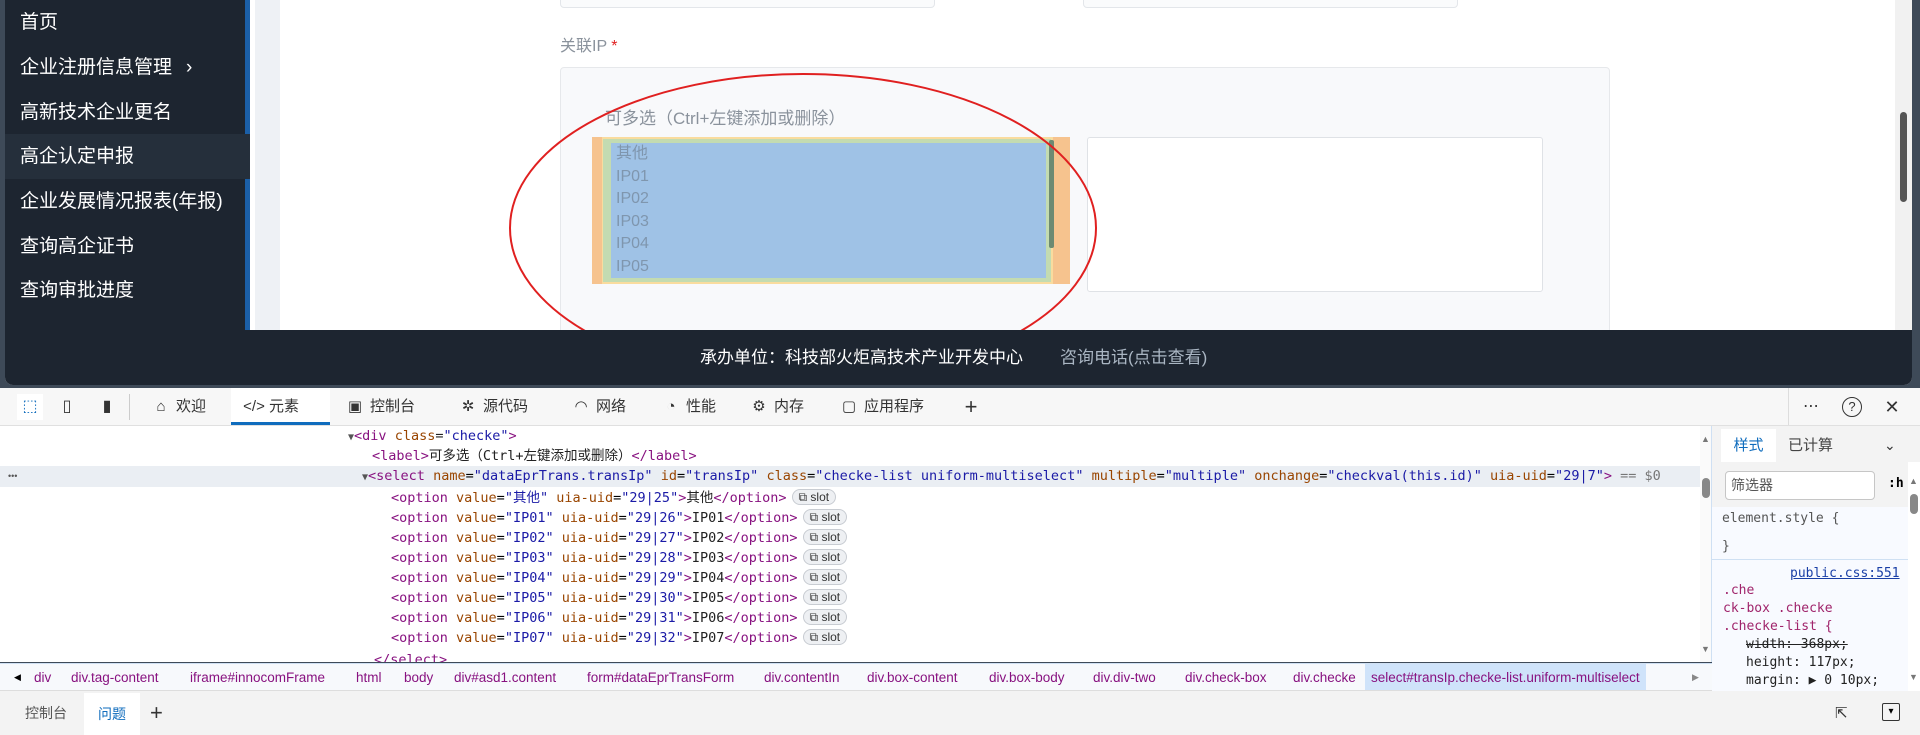 The image size is (1920, 735). Describe the element at coordinates (257, 677) in the screenshot. I see `breadcrumb-item: iframe#innocomFrame` at that location.